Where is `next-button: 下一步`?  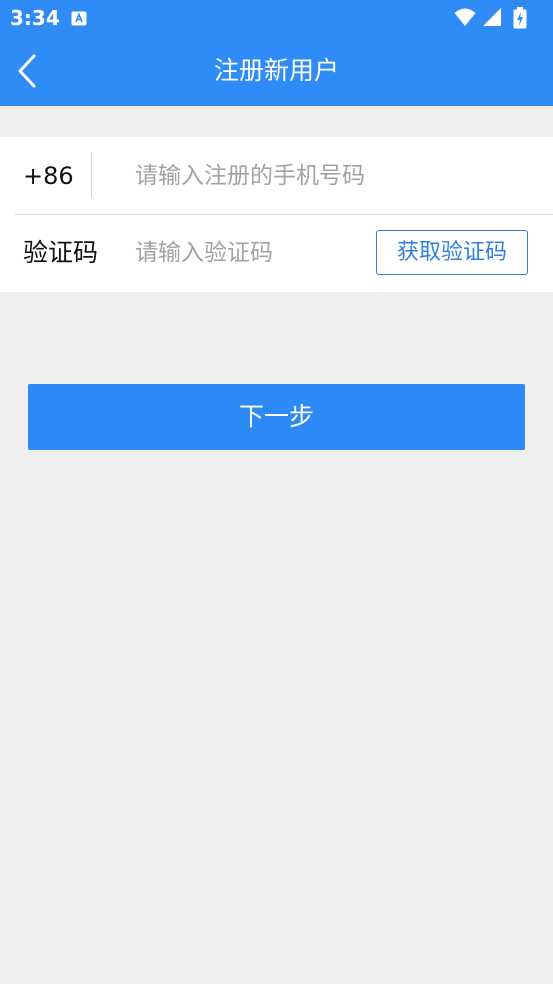
next-button: 下一步 is located at coordinates (276, 417).